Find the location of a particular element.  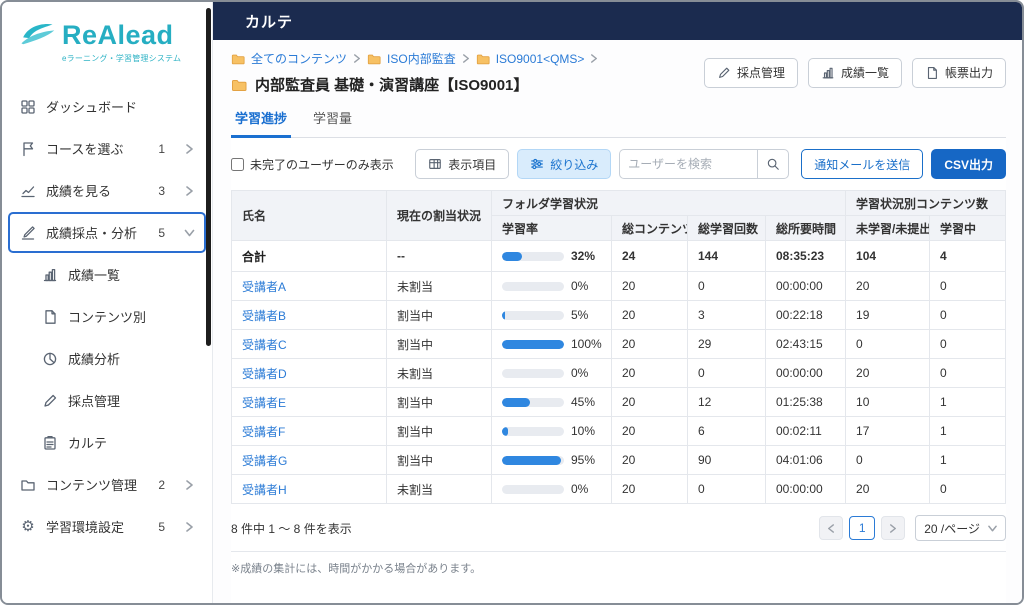

student-name-link: 受講者A is located at coordinates (264, 287).